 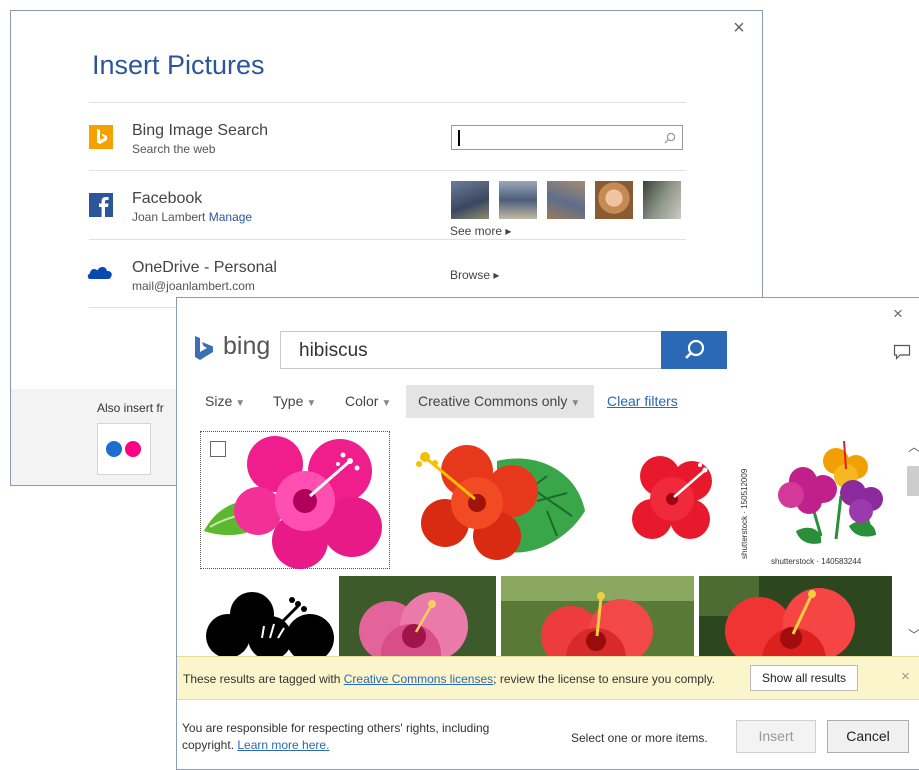 I want to click on text-caret, so click(x=459, y=138).